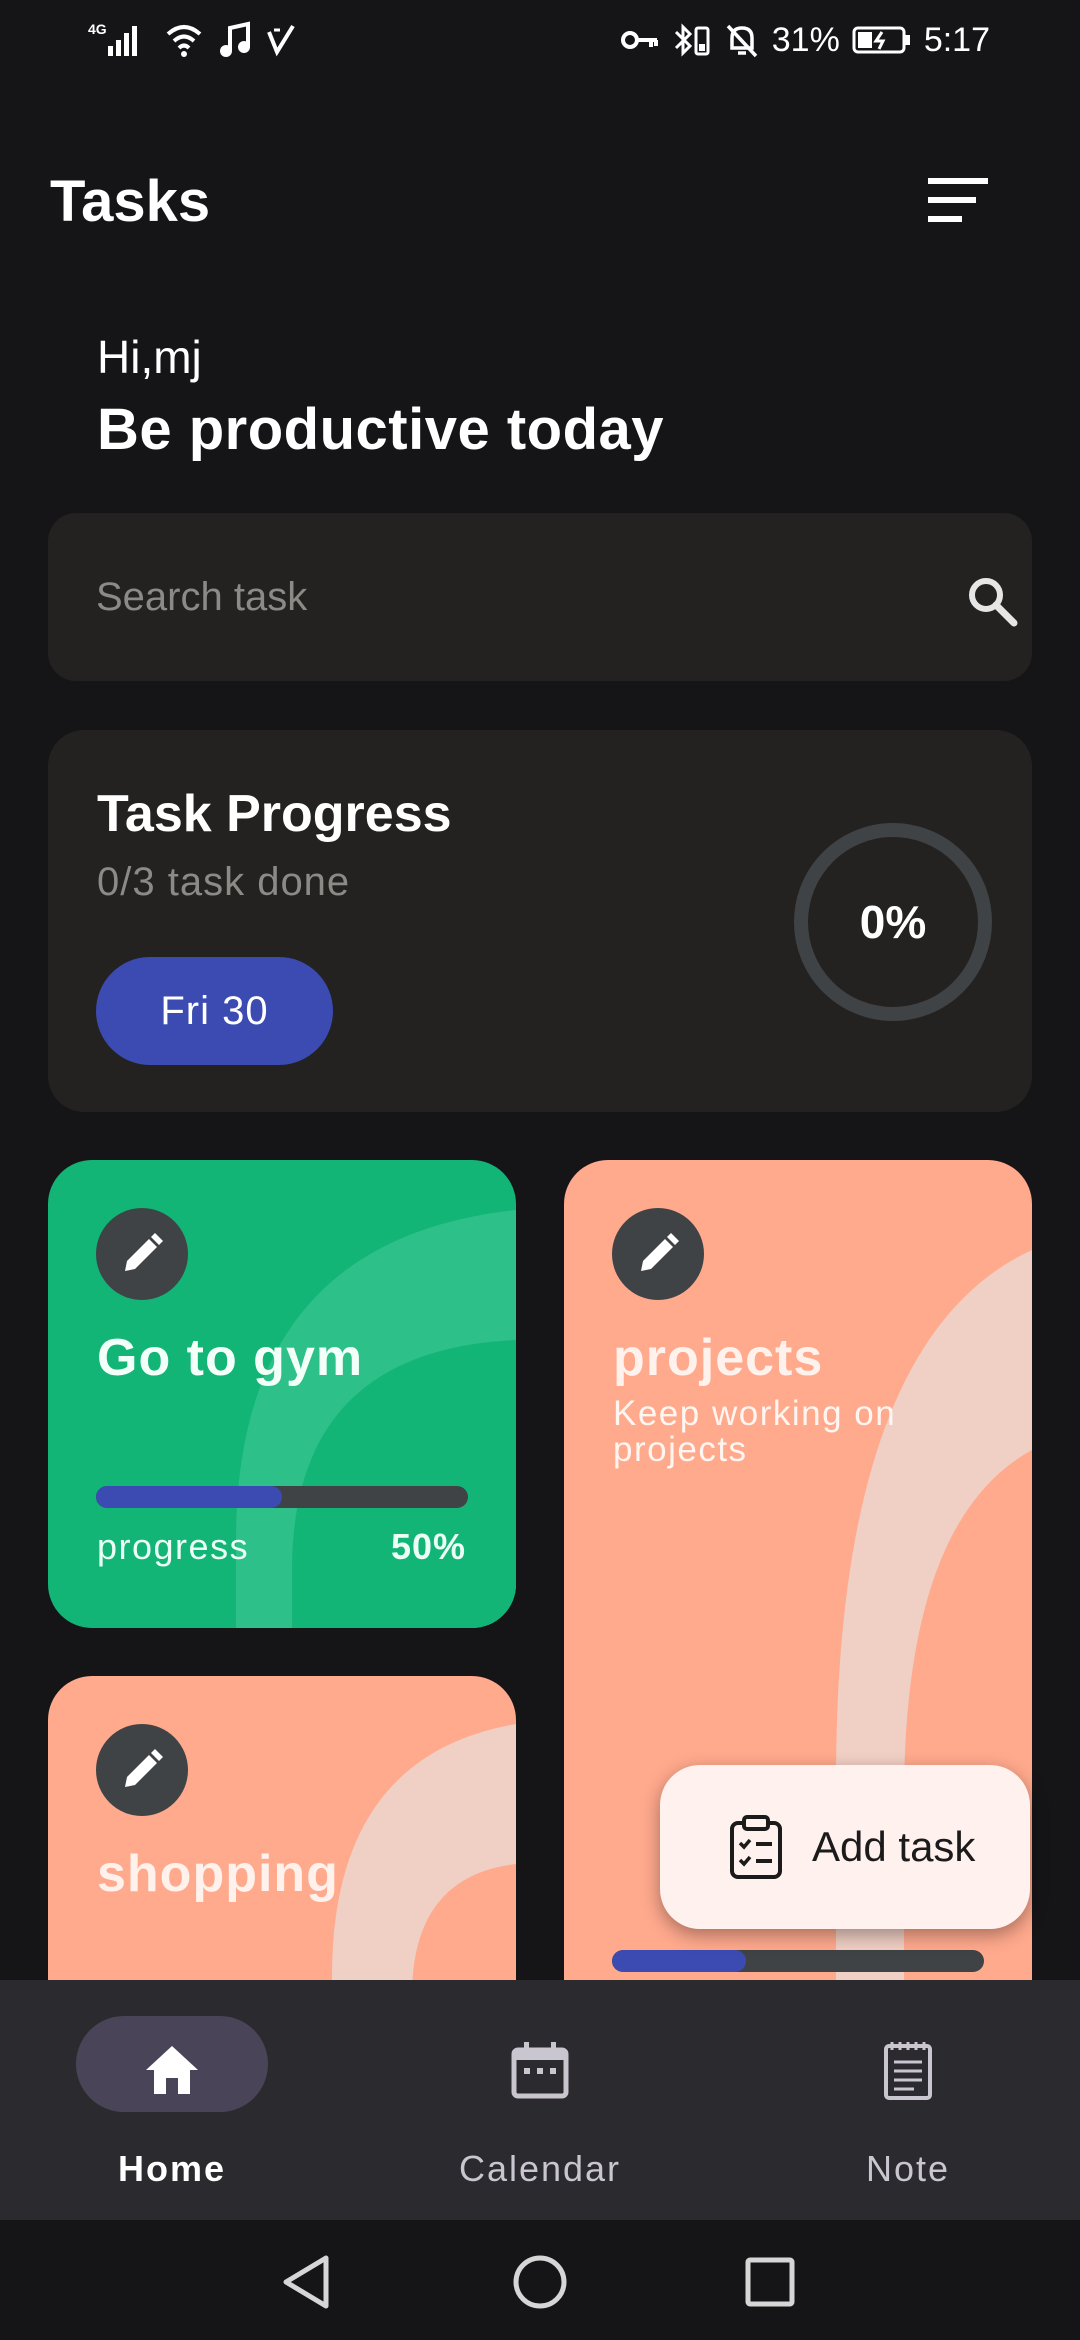 The width and height of the screenshot is (1080, 2340). I want to click on music-icon, so click(235, 39).